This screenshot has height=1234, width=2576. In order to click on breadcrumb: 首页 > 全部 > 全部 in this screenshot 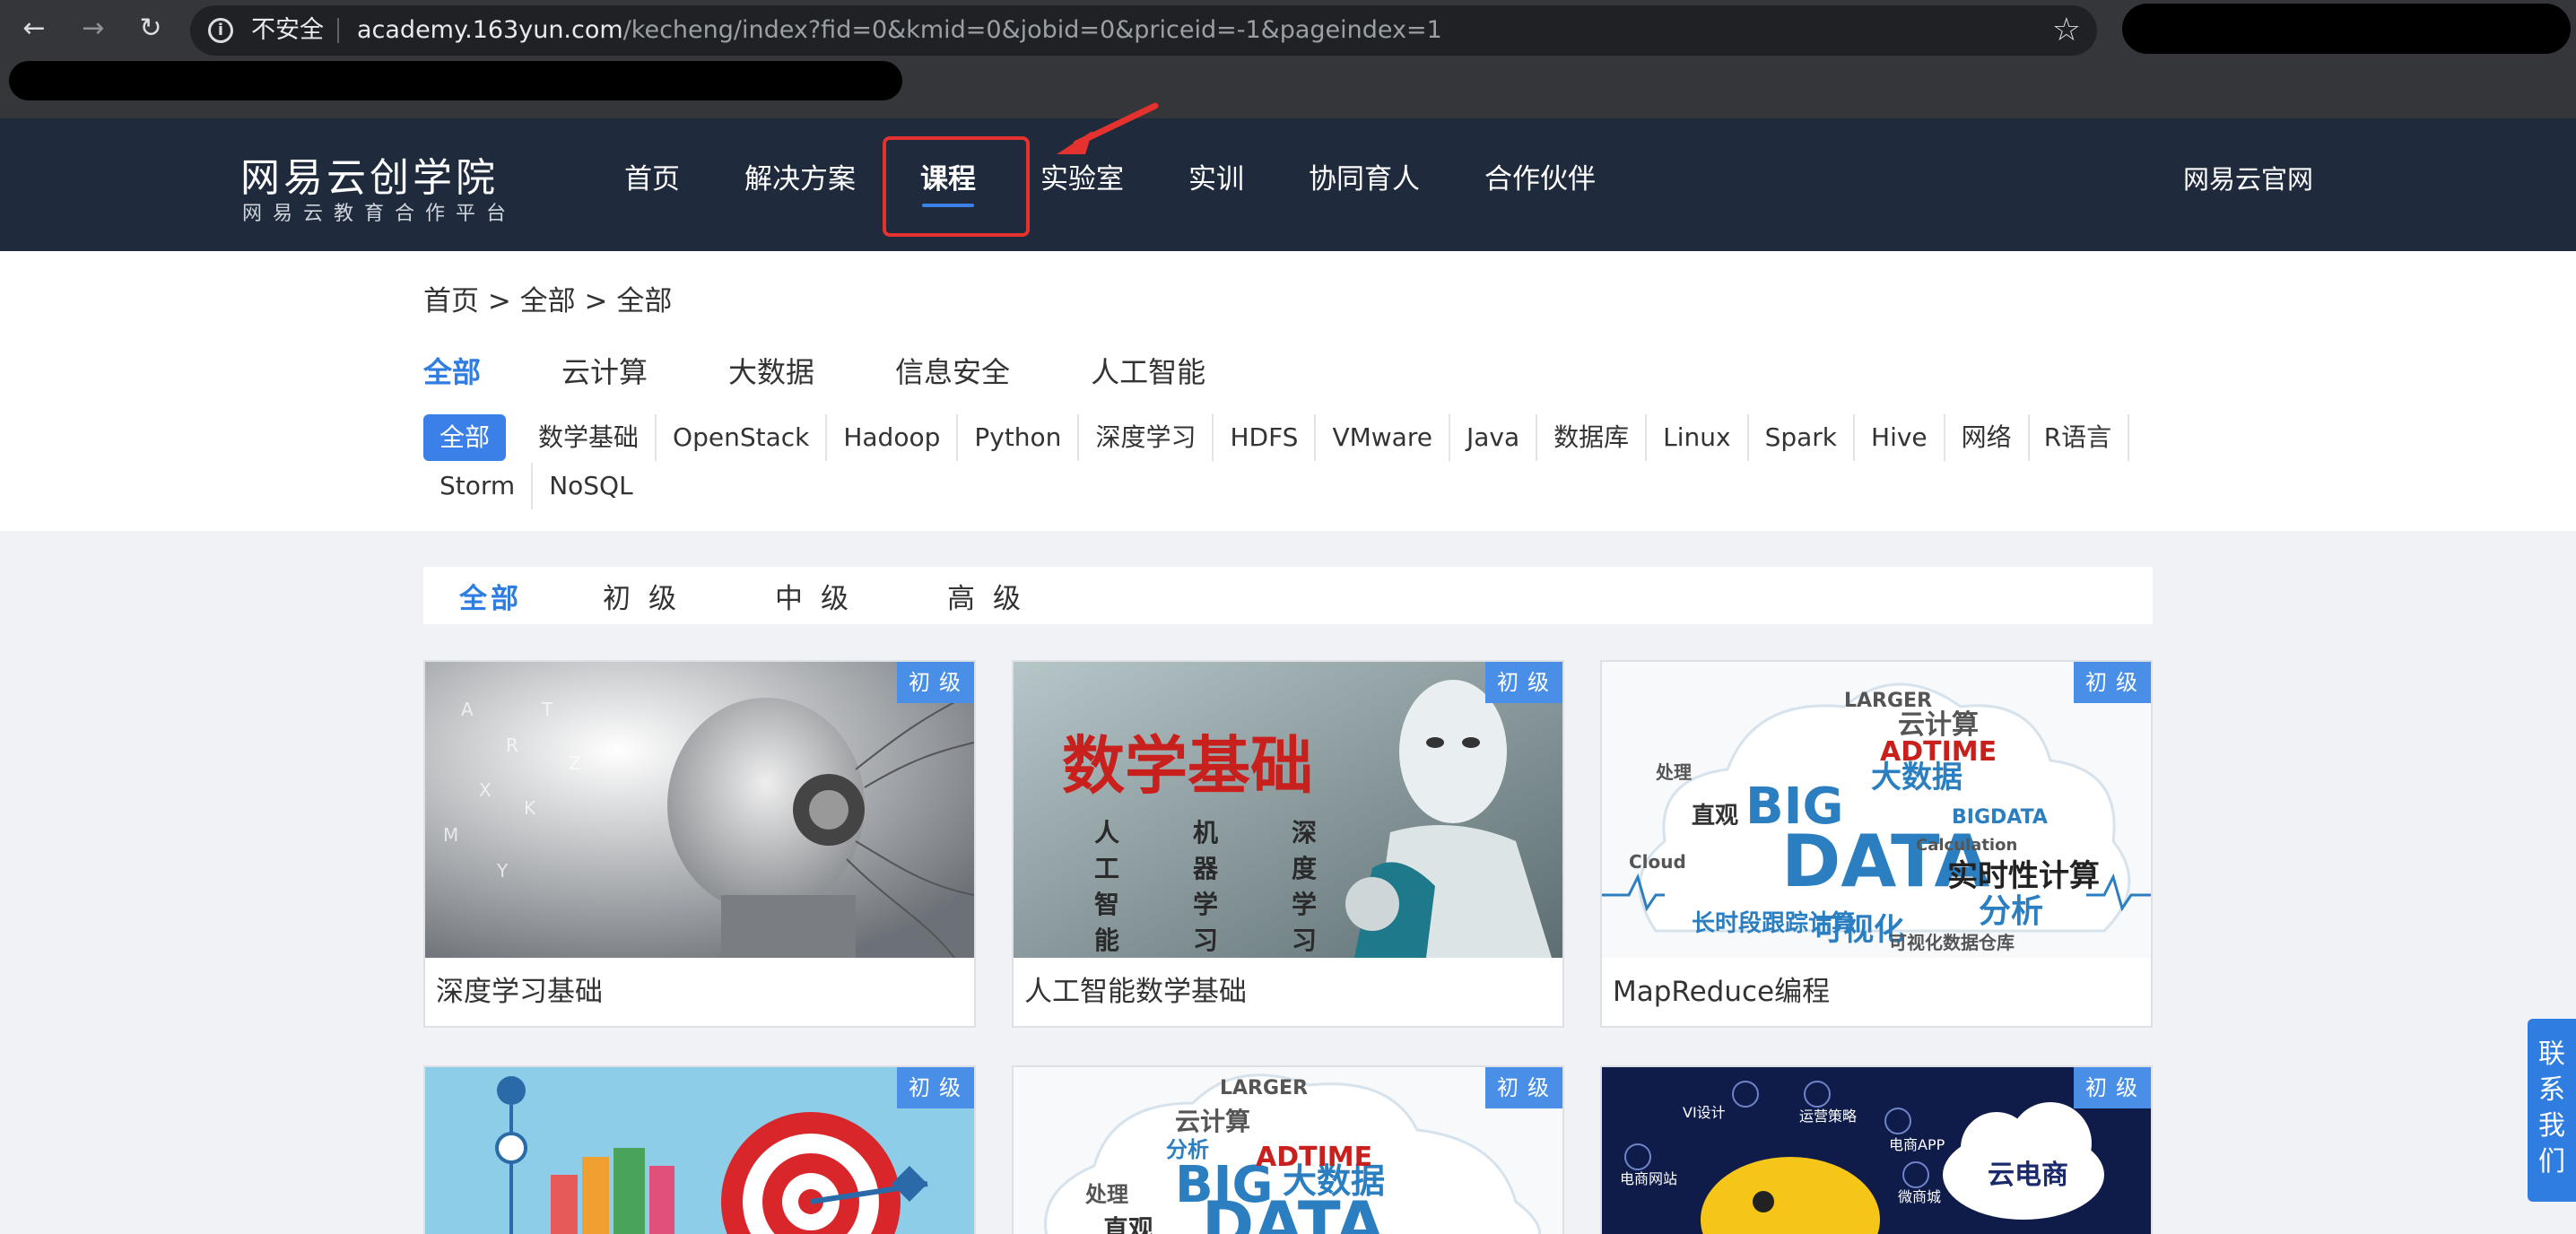, I will do `click(547, 298)`.